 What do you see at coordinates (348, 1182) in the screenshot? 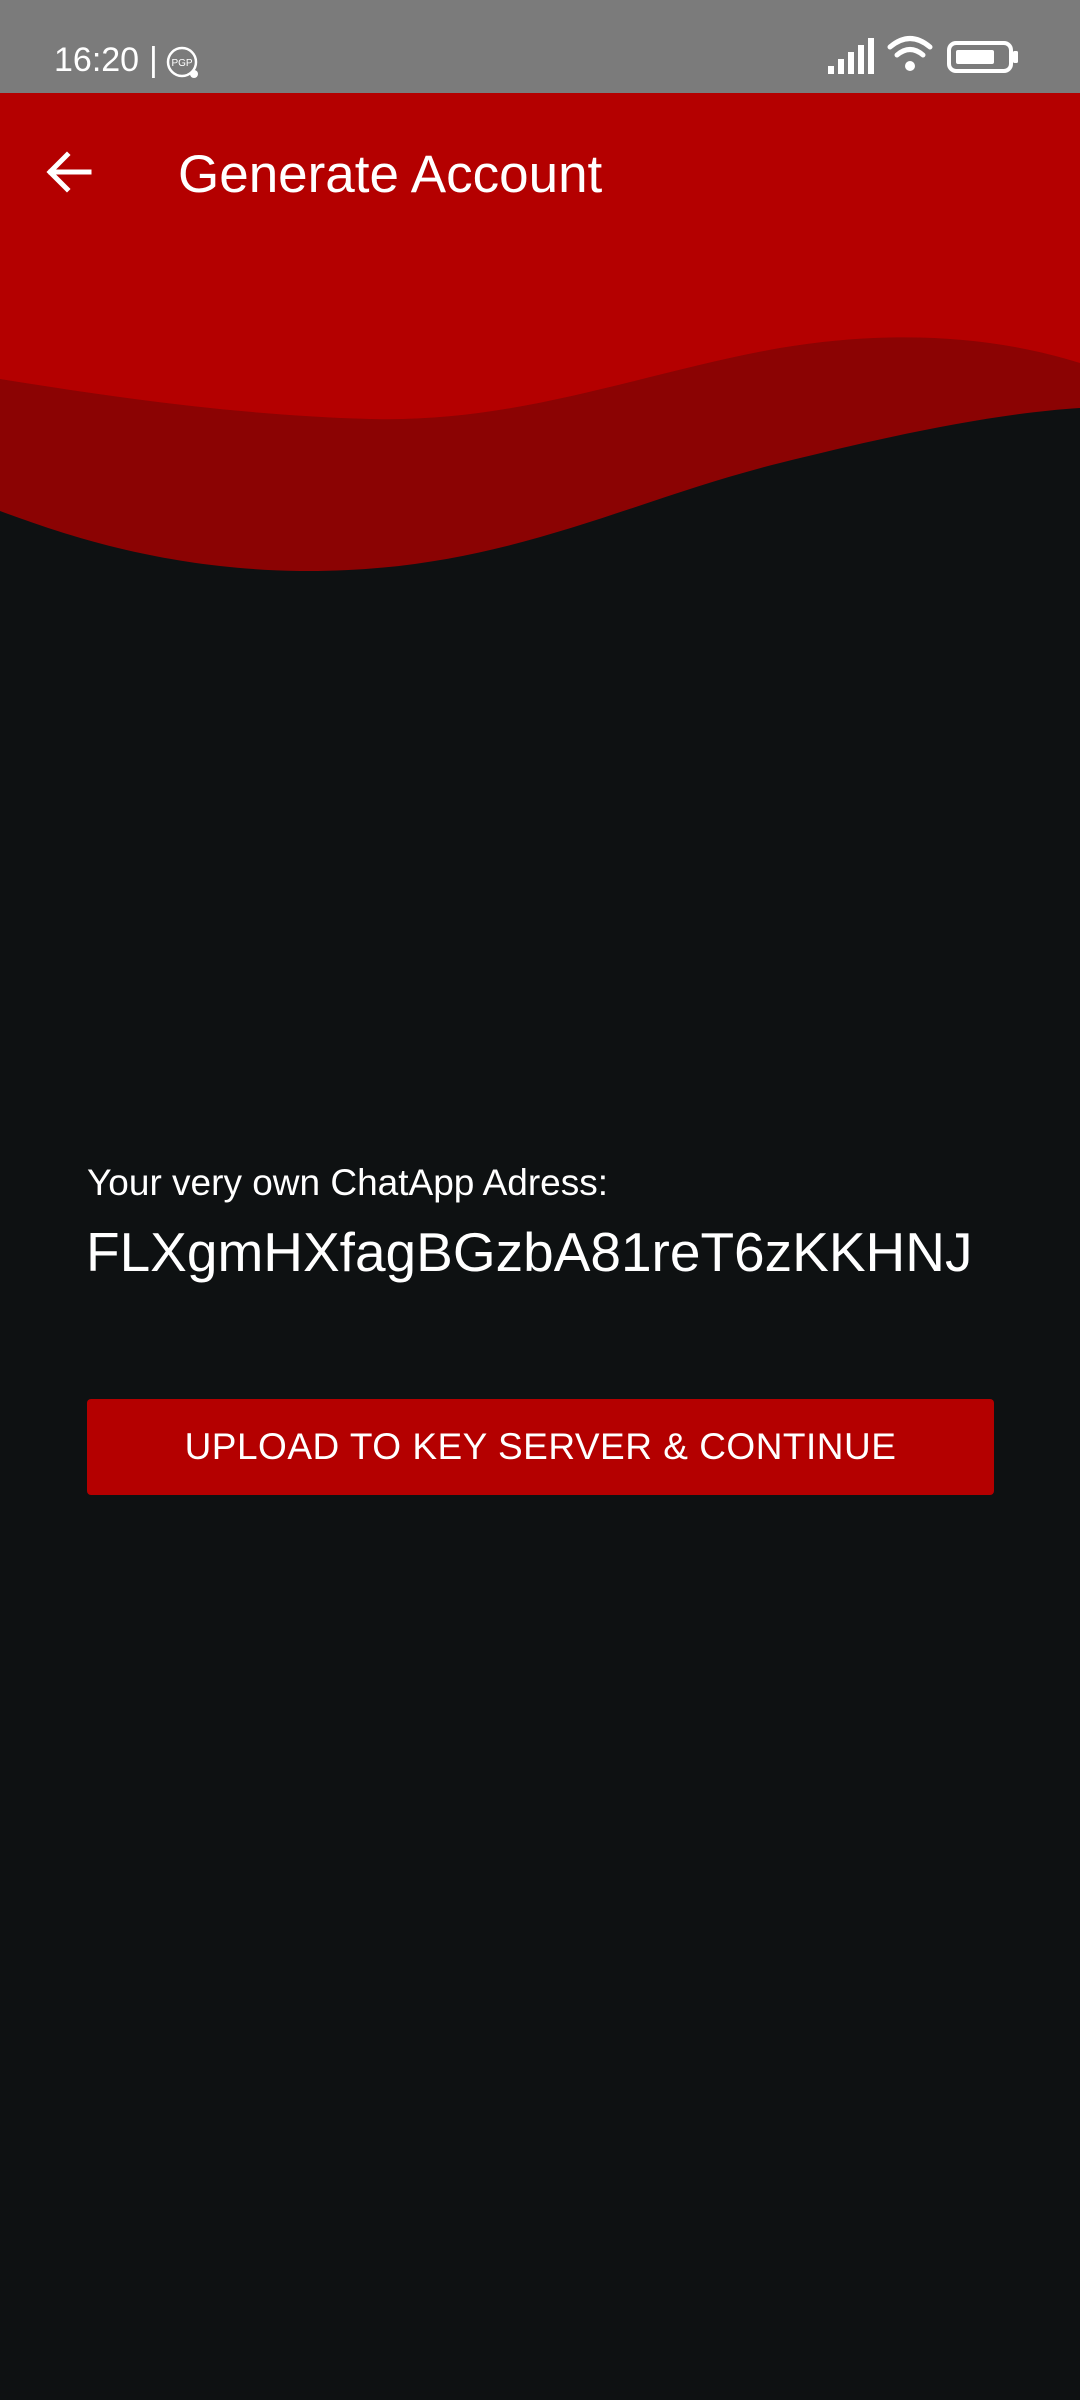
I see `address-label: Your very own ChatApp Adress:` at bounding box center [348, 1182].